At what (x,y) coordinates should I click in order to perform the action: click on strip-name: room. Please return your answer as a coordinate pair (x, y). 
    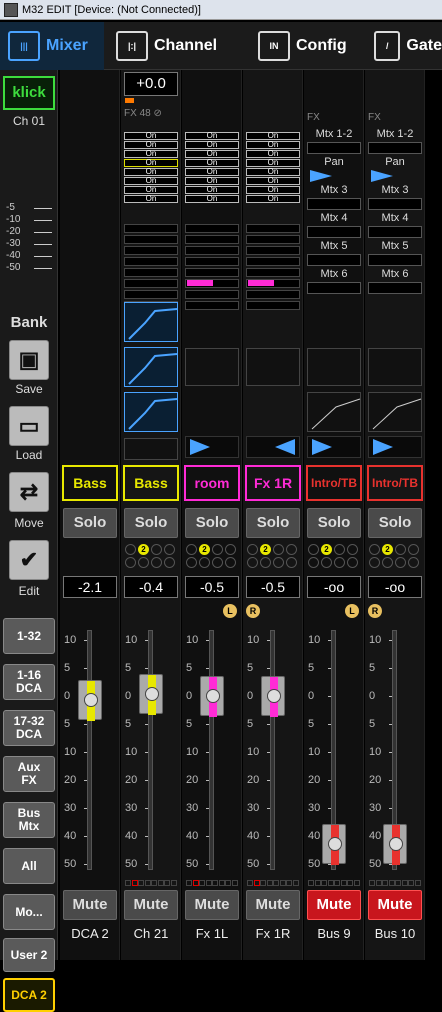
    Looking at the image, I should click on (212, 483).